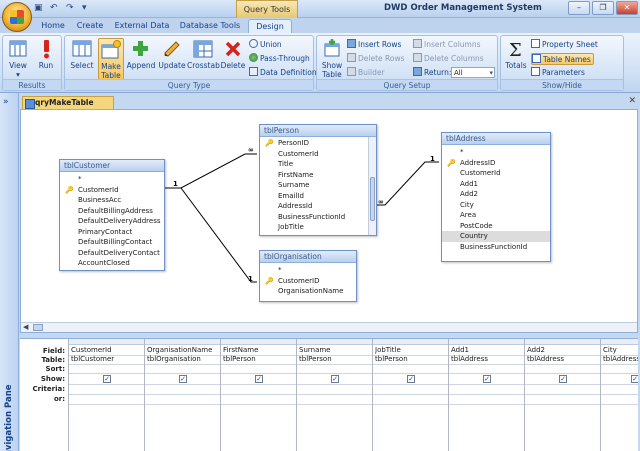 Image resolution: width=640 pixels, height=451 pixels. Describe the element at coordinates (9, 272) in the screenshot. I see `navigation-pane: » Navigation Pane` at that location.